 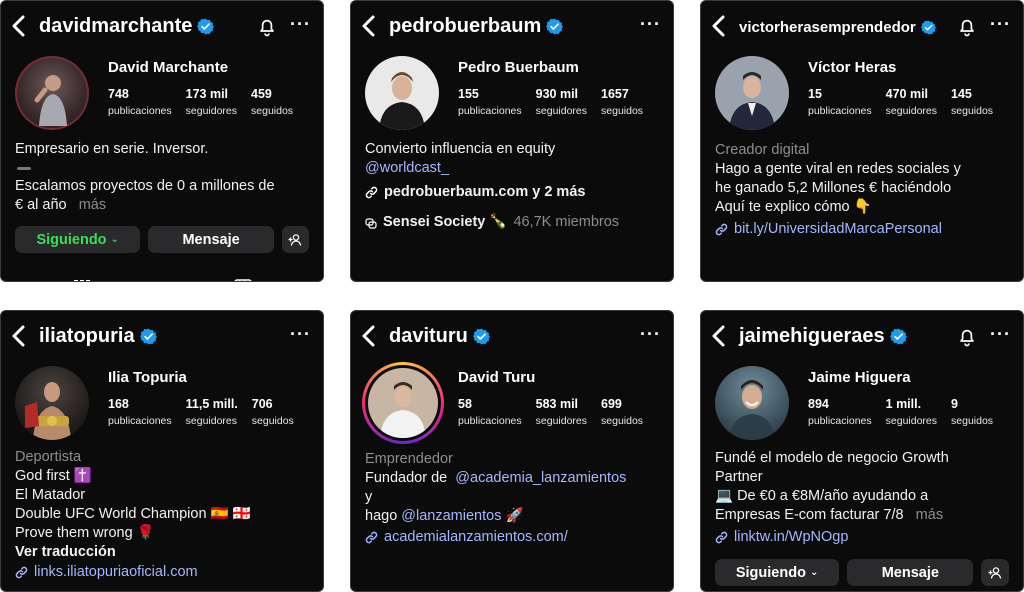 I want to click on bio-line: 💻 De €0 a €8M/año ayudando a, so click(x=822, y=496).